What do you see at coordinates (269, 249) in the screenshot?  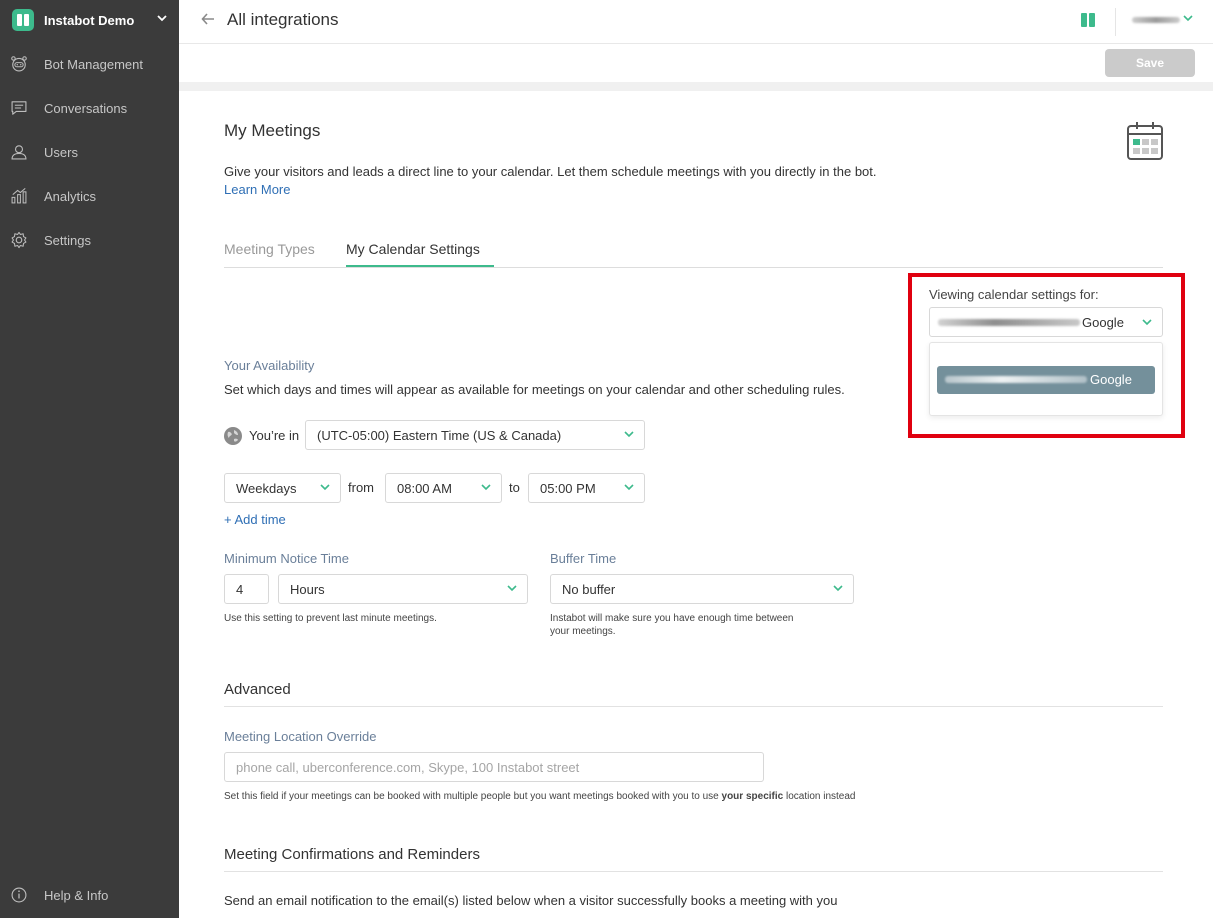 I see `tab-meeting-types: Meeting Types` at bounding box center [269, 249].